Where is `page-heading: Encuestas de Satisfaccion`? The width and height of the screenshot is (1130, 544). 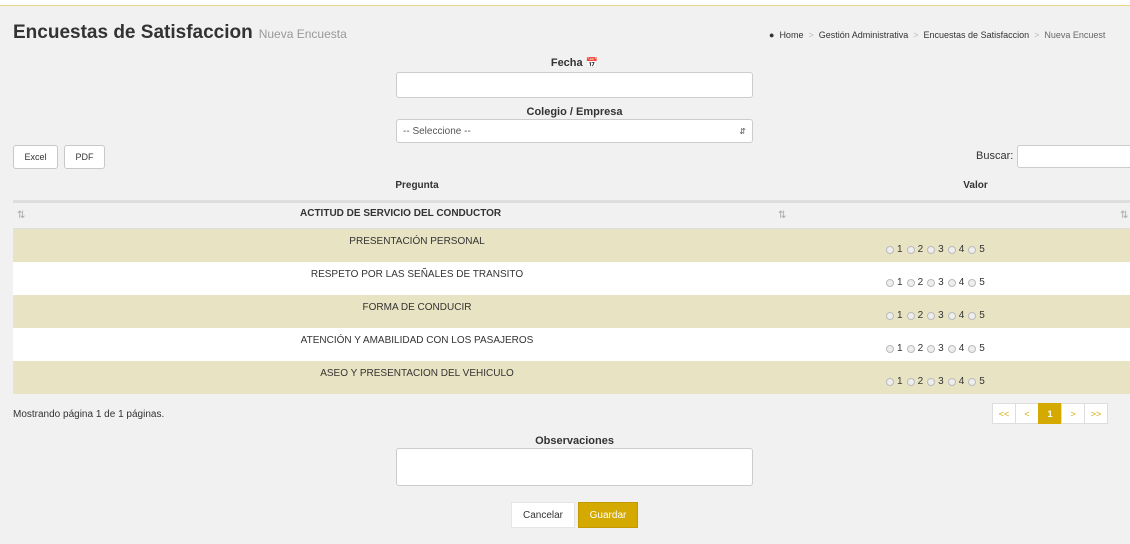
page-heading: Encuestas de Satisfaccion is located at coordinates (133, 32).